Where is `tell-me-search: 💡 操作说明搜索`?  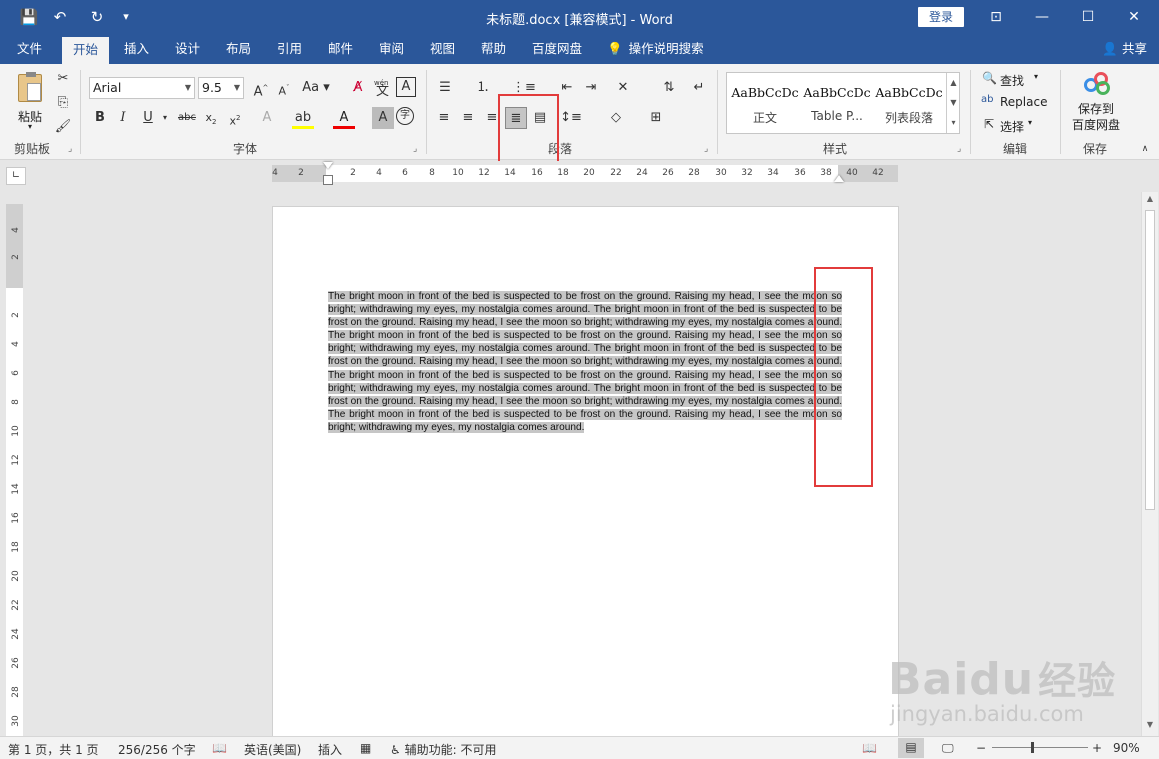
tell-me-search: 💡 操作说明搜索 is located at coordinates (655, 49).